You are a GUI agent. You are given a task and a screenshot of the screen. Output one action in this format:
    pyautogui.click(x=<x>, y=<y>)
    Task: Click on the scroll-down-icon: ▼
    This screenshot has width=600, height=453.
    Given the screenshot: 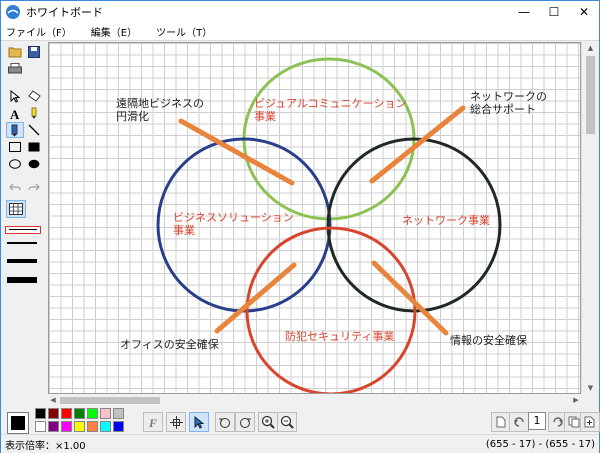 What is the action you would take?
    pyautogui.click(x=590, y=388)
    